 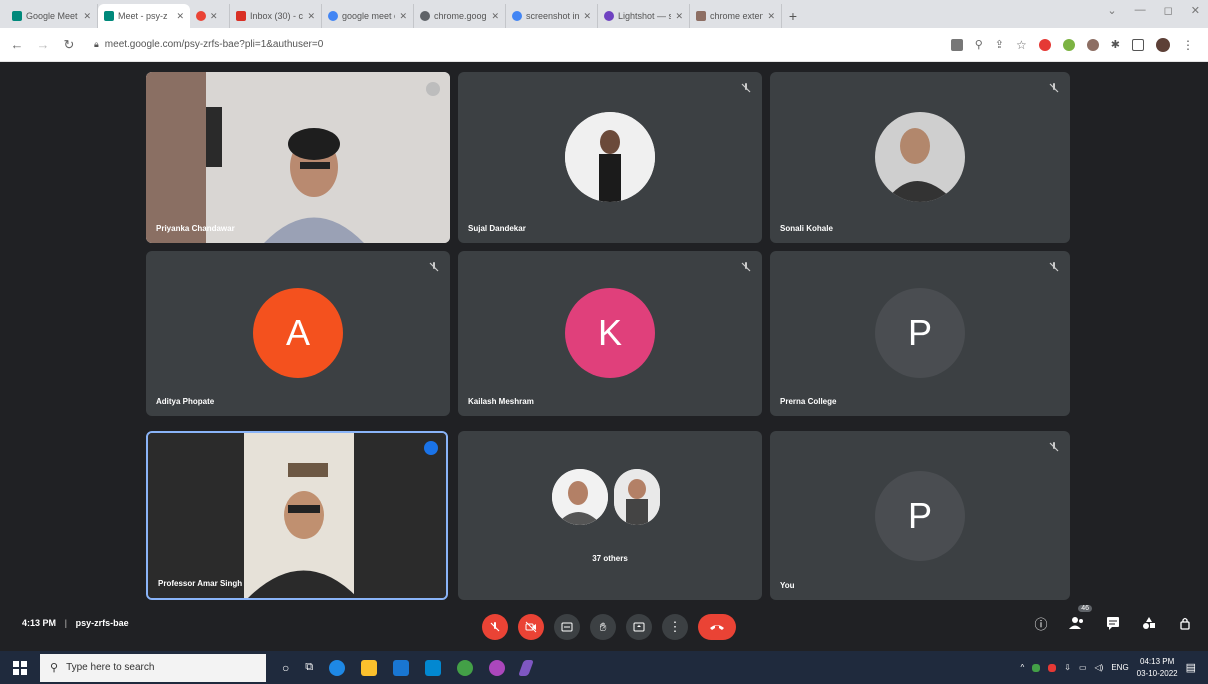 What do you see at coordinates (1080, 618) in the screenshot?
I see `people-button: 46` at bounding box center [1080, 618].